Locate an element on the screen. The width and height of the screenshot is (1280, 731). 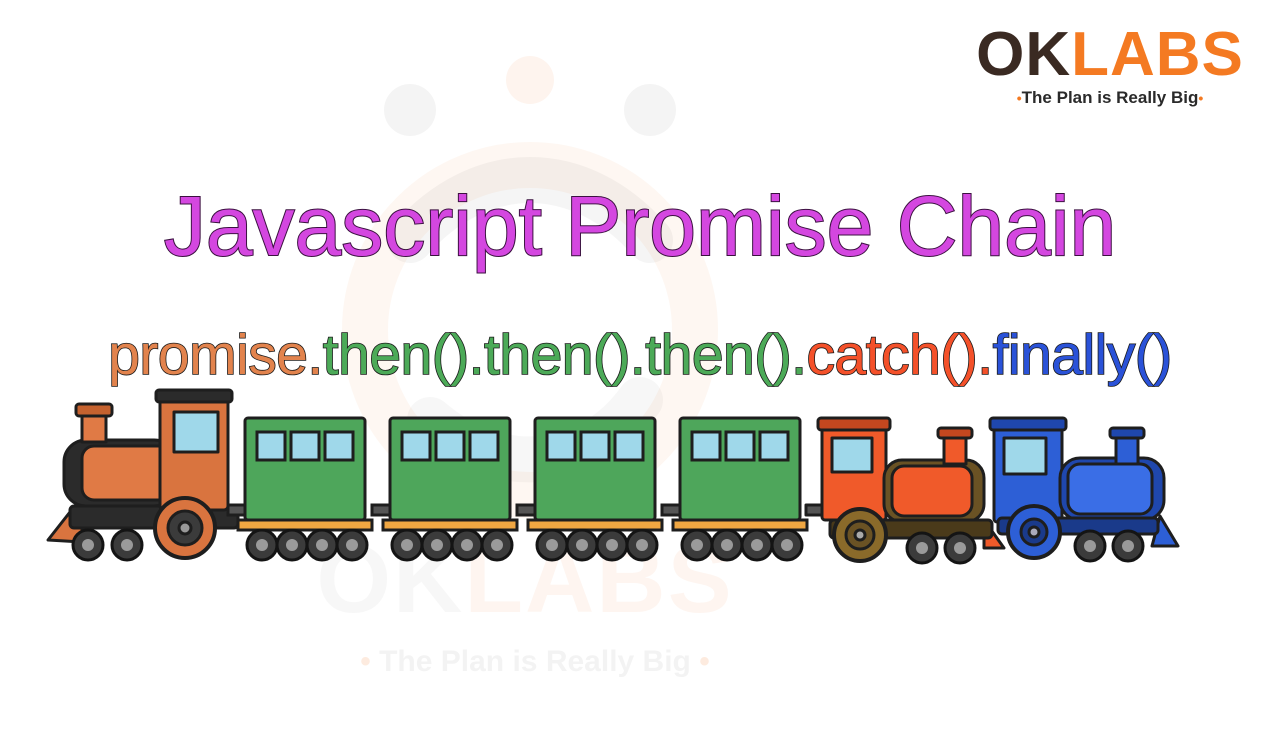
catch-locomotive-icon is located at coordinates (905, 489).